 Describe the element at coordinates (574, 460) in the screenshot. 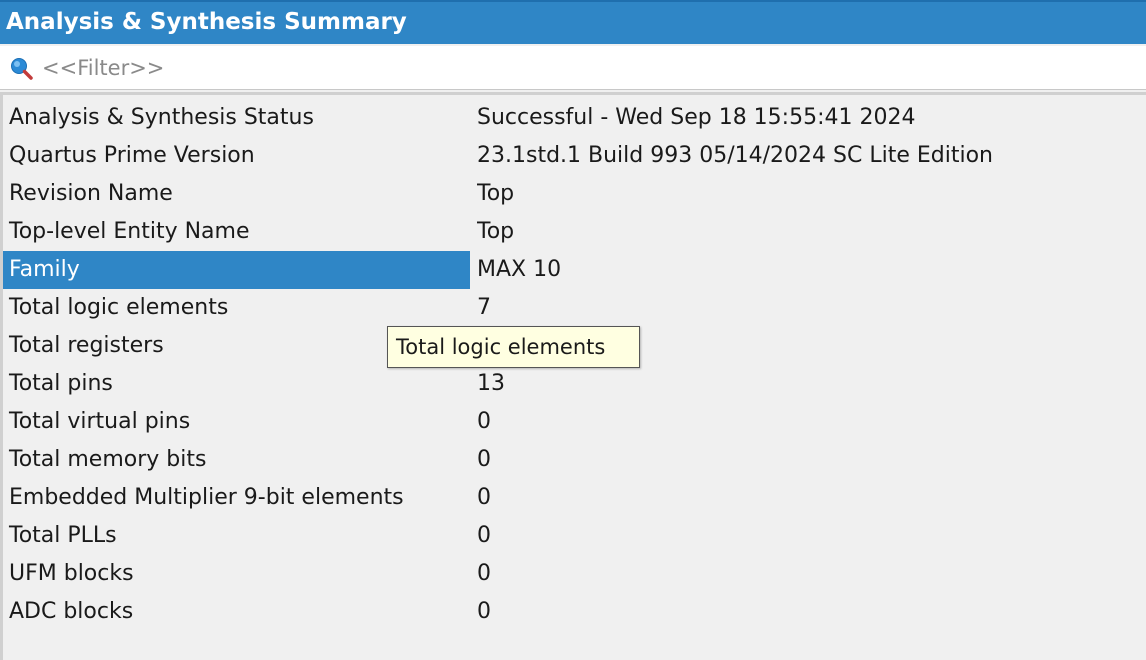

I see `table-row: Total memory bits 0` at that location.